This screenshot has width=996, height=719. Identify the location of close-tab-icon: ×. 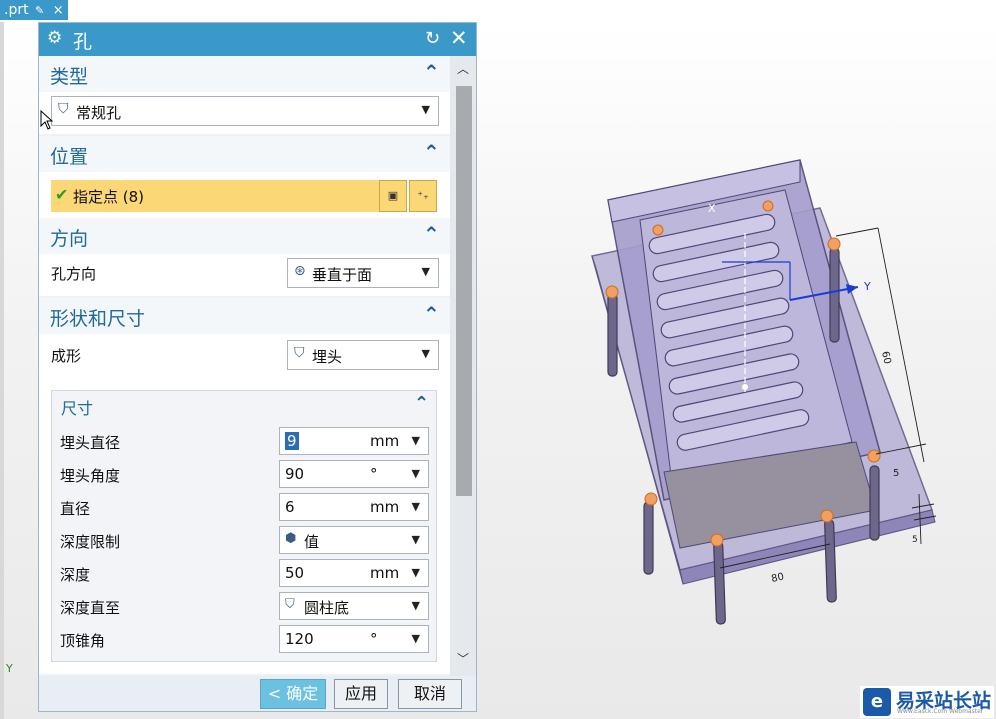
(58, 10).